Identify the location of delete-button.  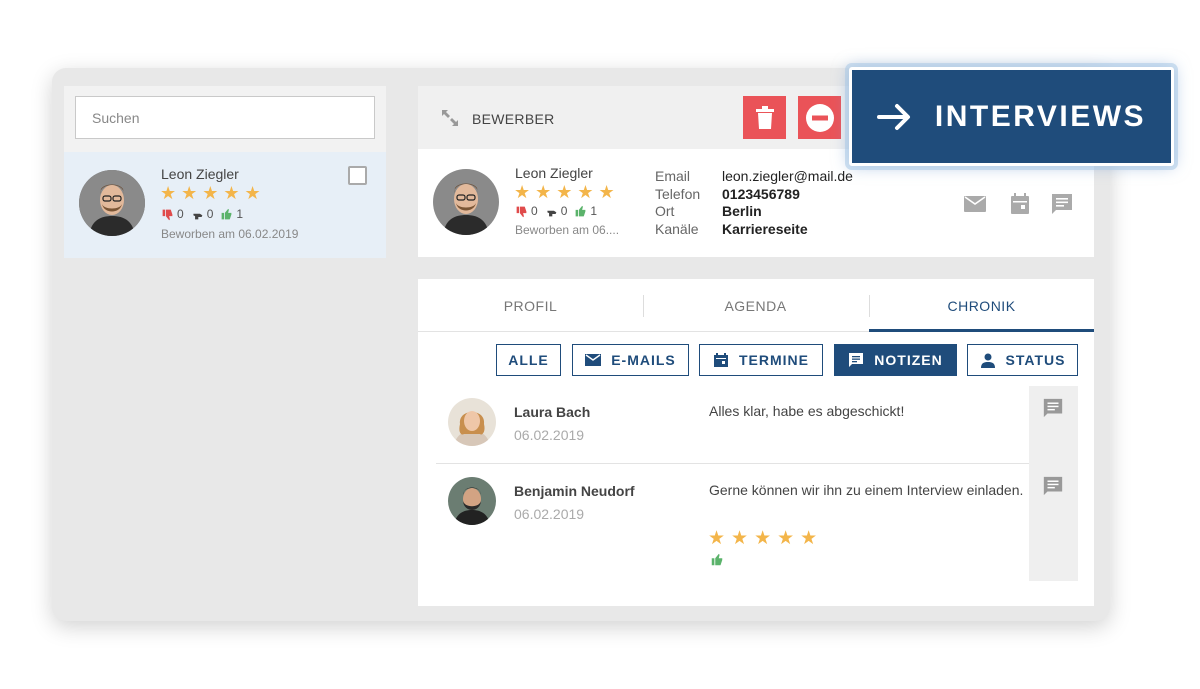
(764, 117).